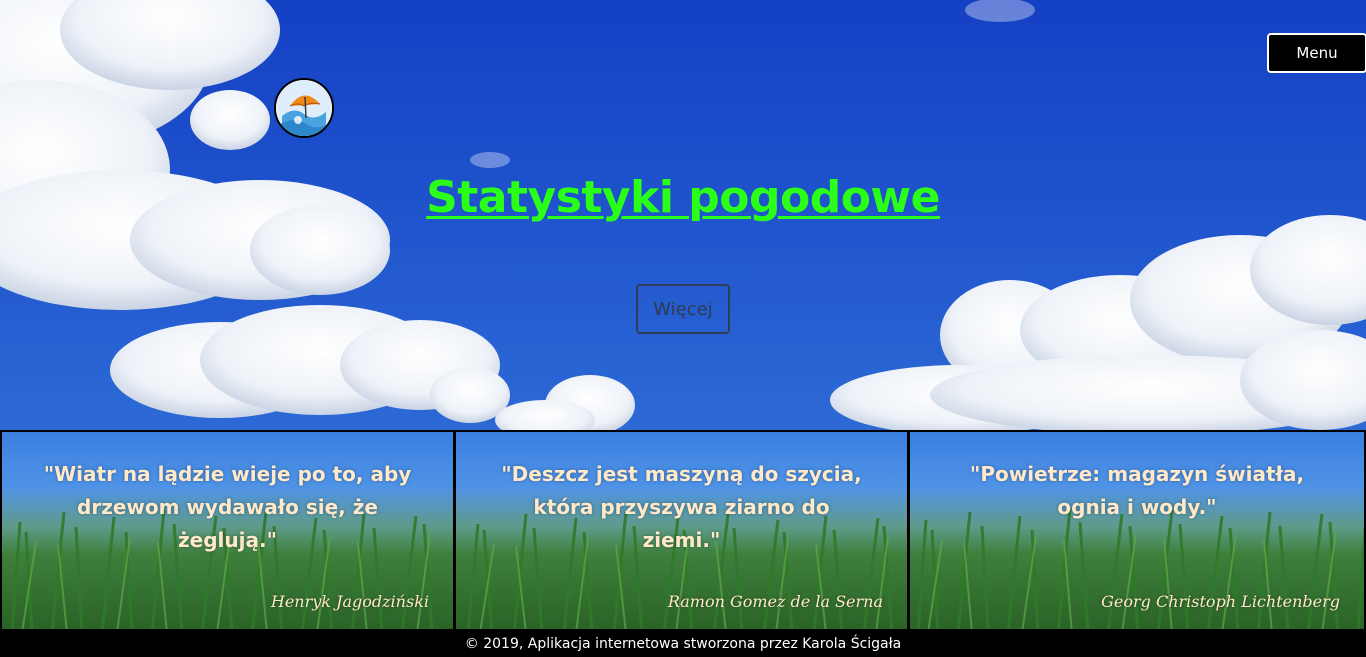 This screenshot has width=1366, height=657. What do you see at coordinates (683, 309) in the screenshot?
I see `more-button: Więcej` at bounding box center [683, 309].